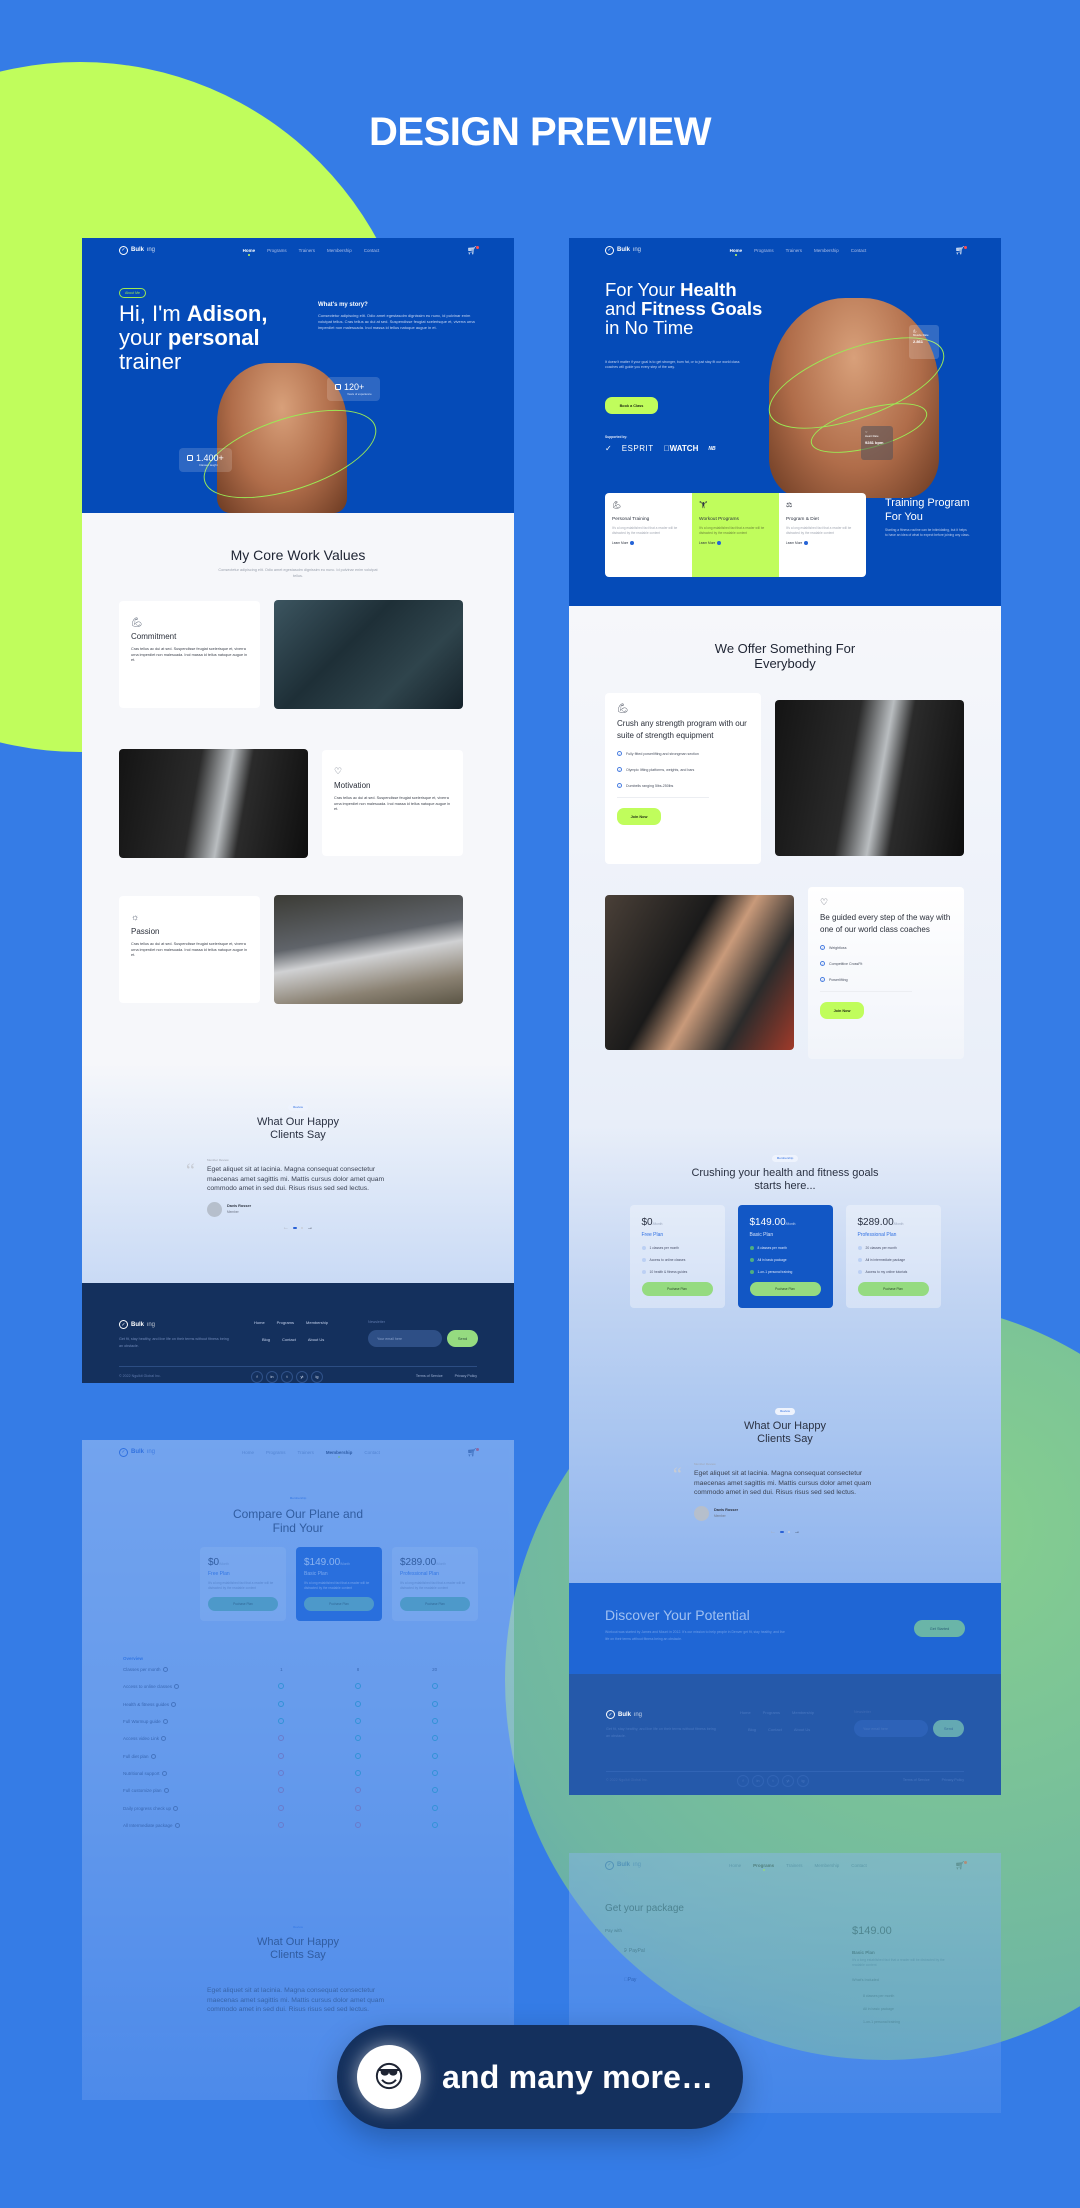 The height and width of the screenshot is (2208, 1080). Describe the element at coordinates (643, 1248) in the screenshot. I see `check-icon` at that location.